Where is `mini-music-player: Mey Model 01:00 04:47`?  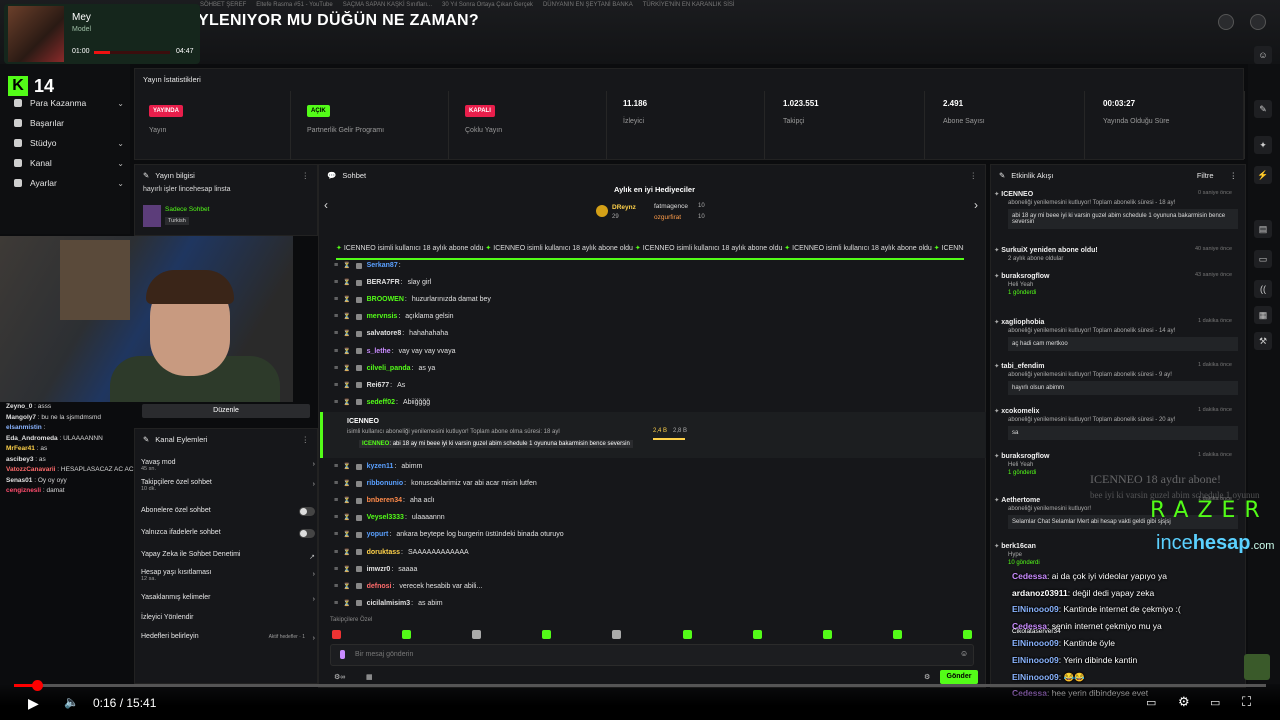
mini-music-player: Mey Model 01:00 04:47 is located at coordinates (102, 34).